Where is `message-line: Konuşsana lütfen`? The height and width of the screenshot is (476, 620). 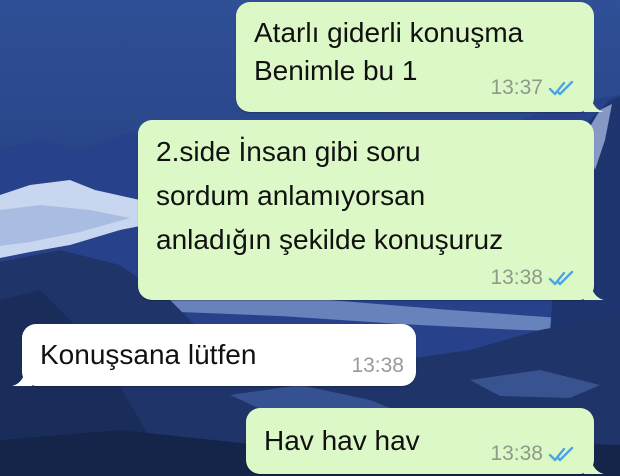 message-line: Konuşsana lütfen is located at coordinates (148, 354).